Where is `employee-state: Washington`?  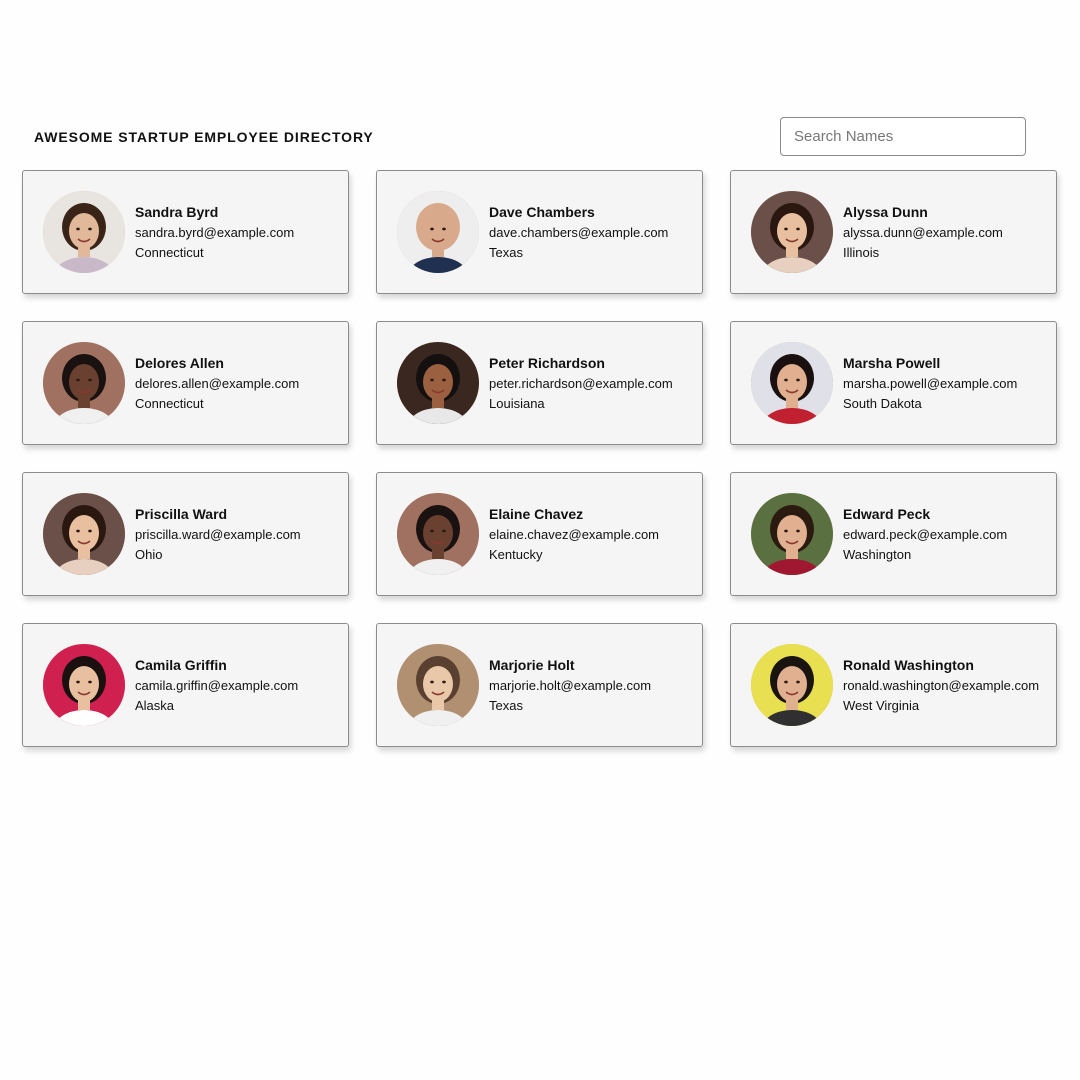 employee-state: Washington is located at coordinates (877, 554).